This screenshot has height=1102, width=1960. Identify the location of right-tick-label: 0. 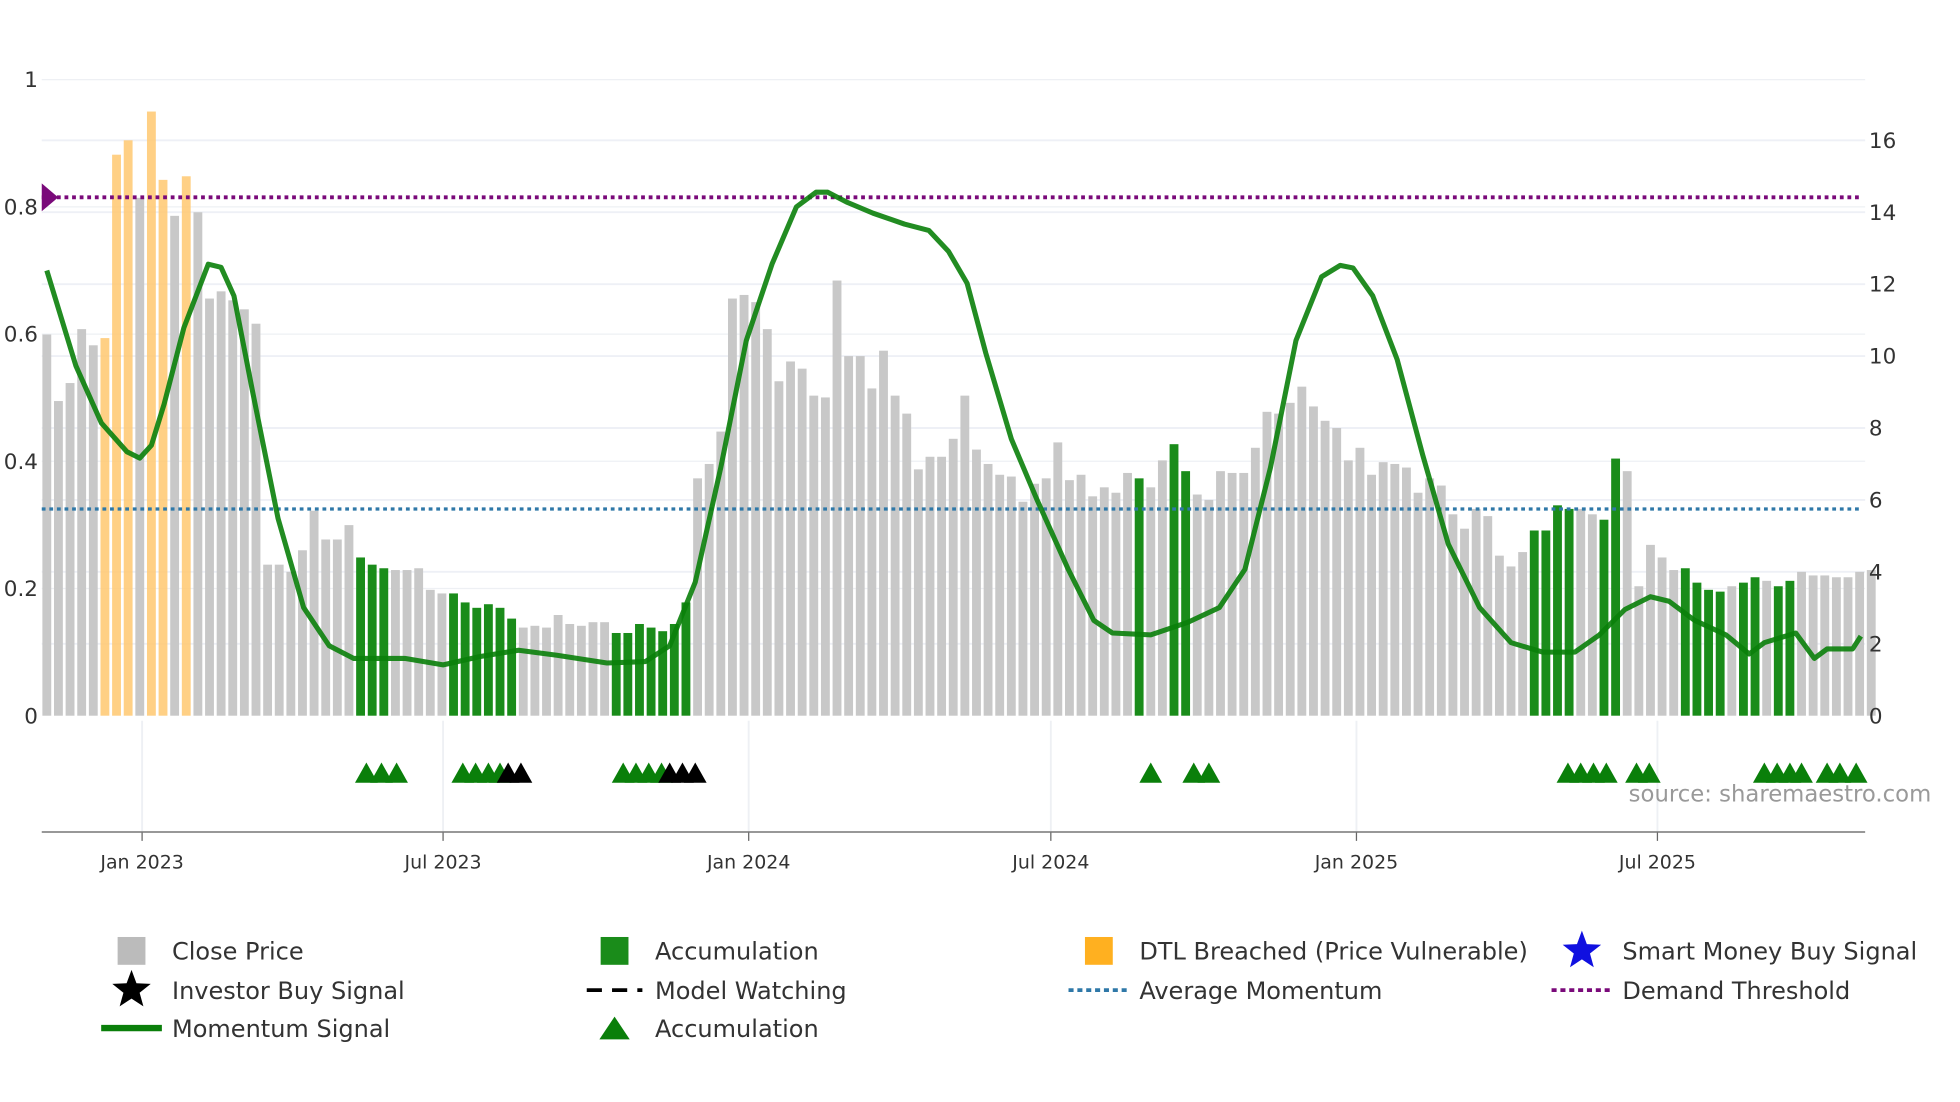
(1876, 716).